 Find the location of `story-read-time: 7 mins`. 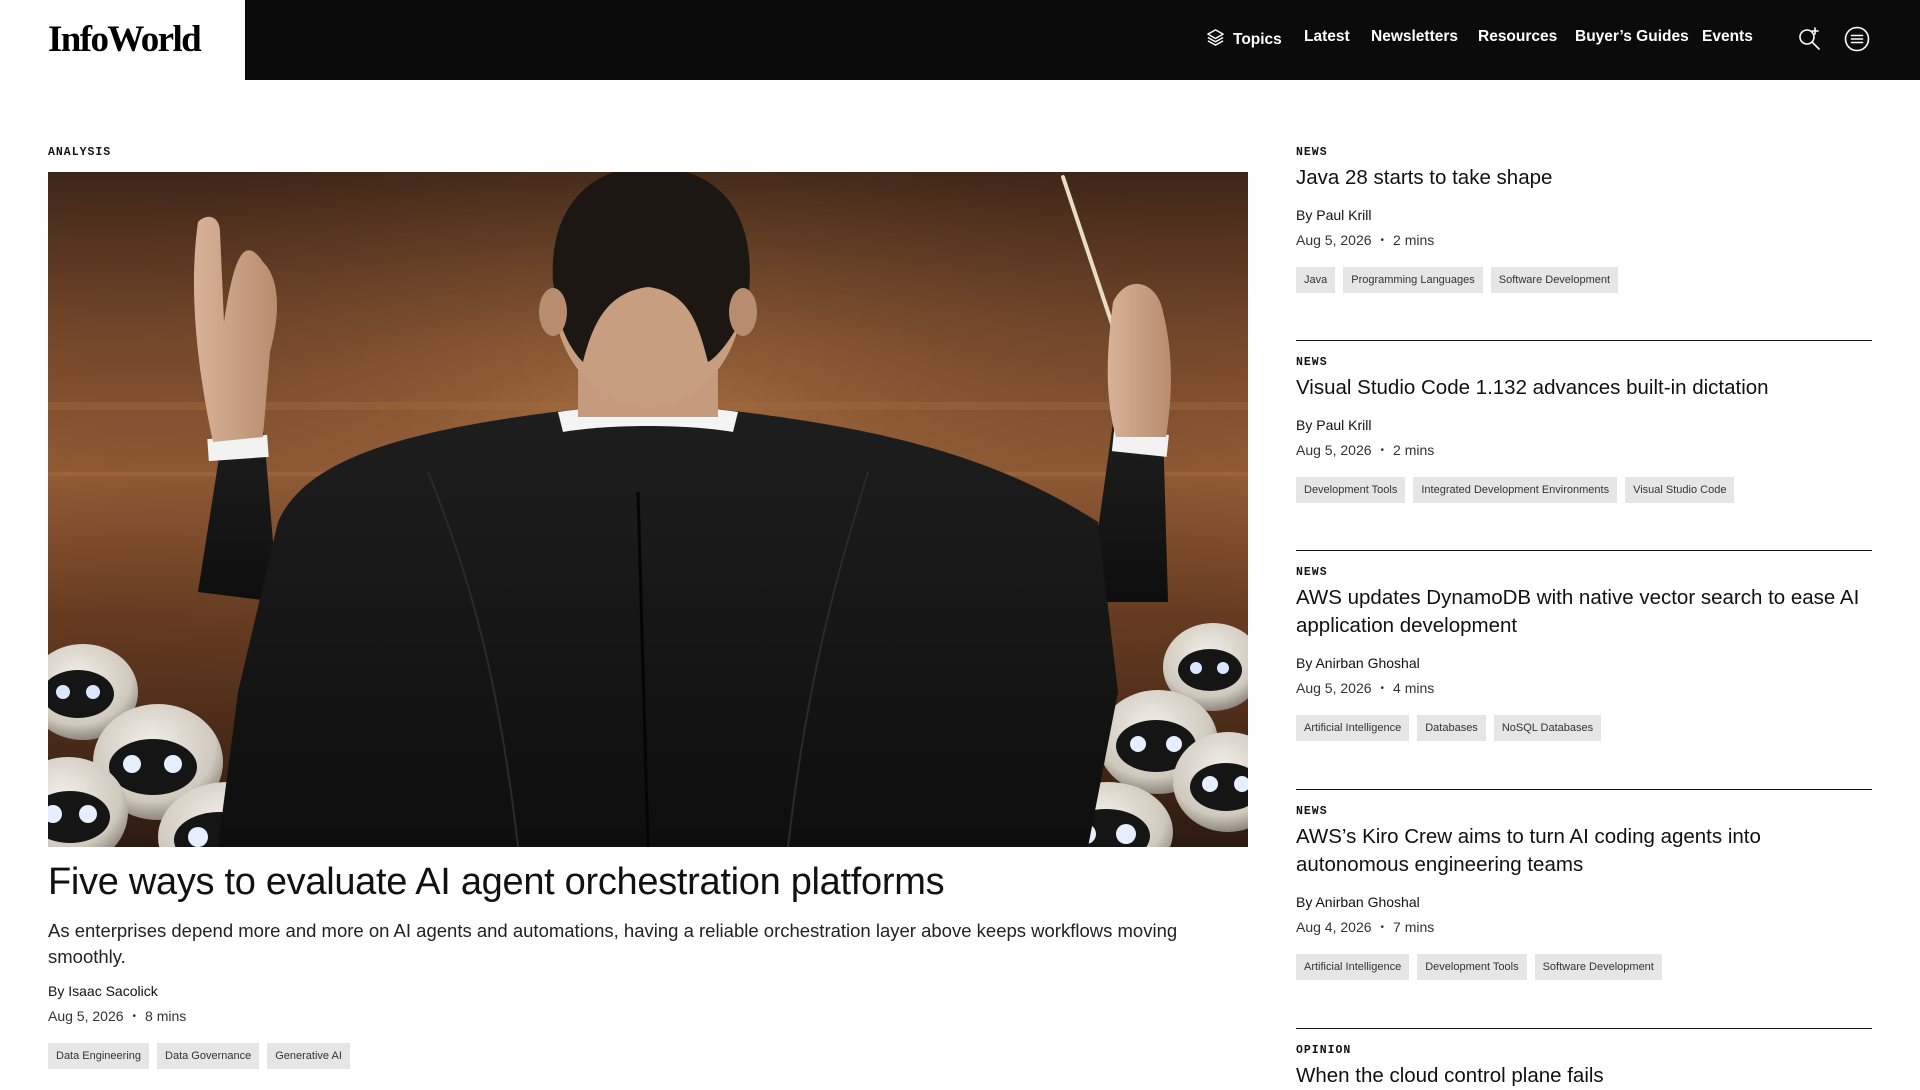

story-read-time: 7 mins is located at coordinates (1414, 927).